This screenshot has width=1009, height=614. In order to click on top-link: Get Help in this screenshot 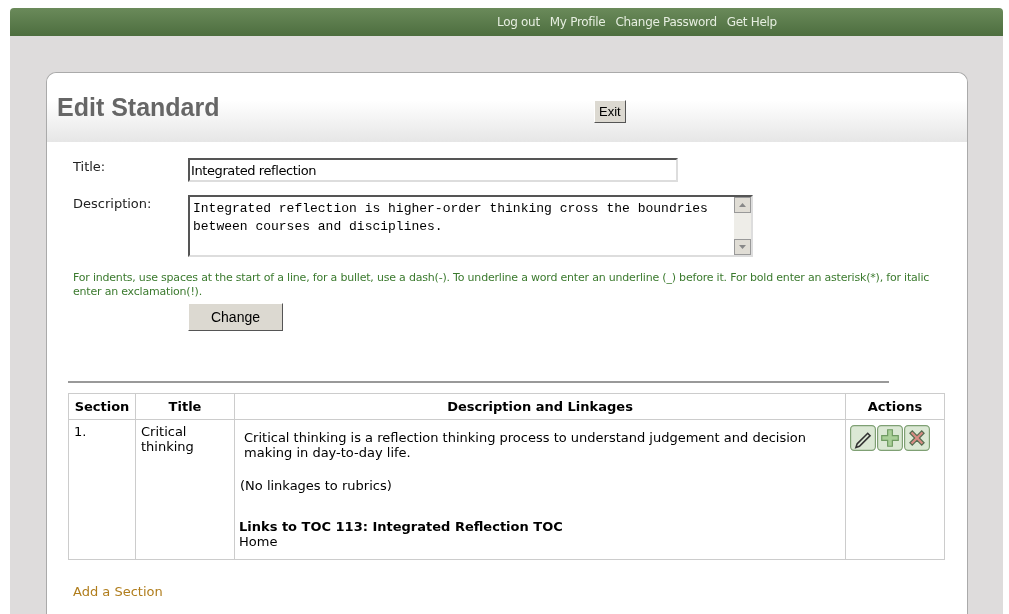, I will do `click(751, 22)`.